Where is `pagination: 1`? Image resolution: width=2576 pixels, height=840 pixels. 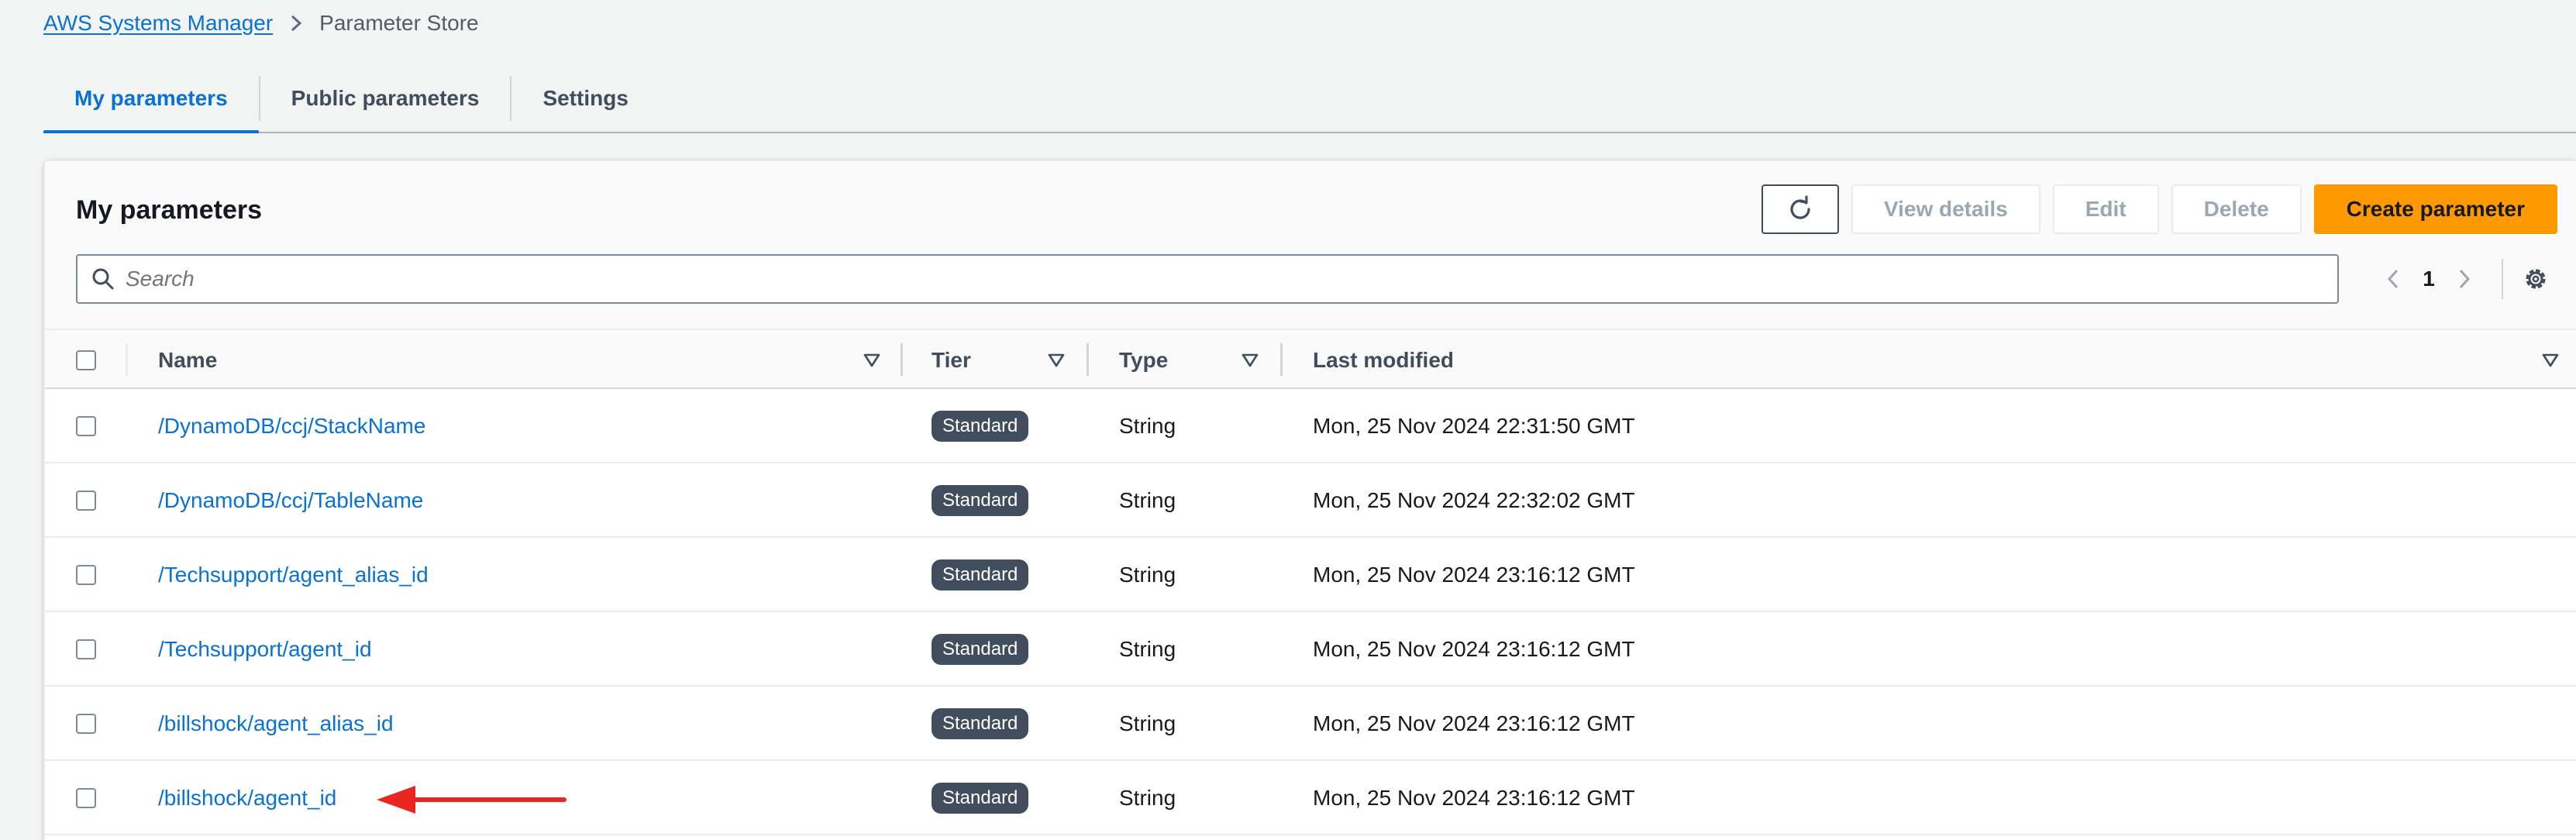
pagination: 1 is located at coordinates (2462, 279).